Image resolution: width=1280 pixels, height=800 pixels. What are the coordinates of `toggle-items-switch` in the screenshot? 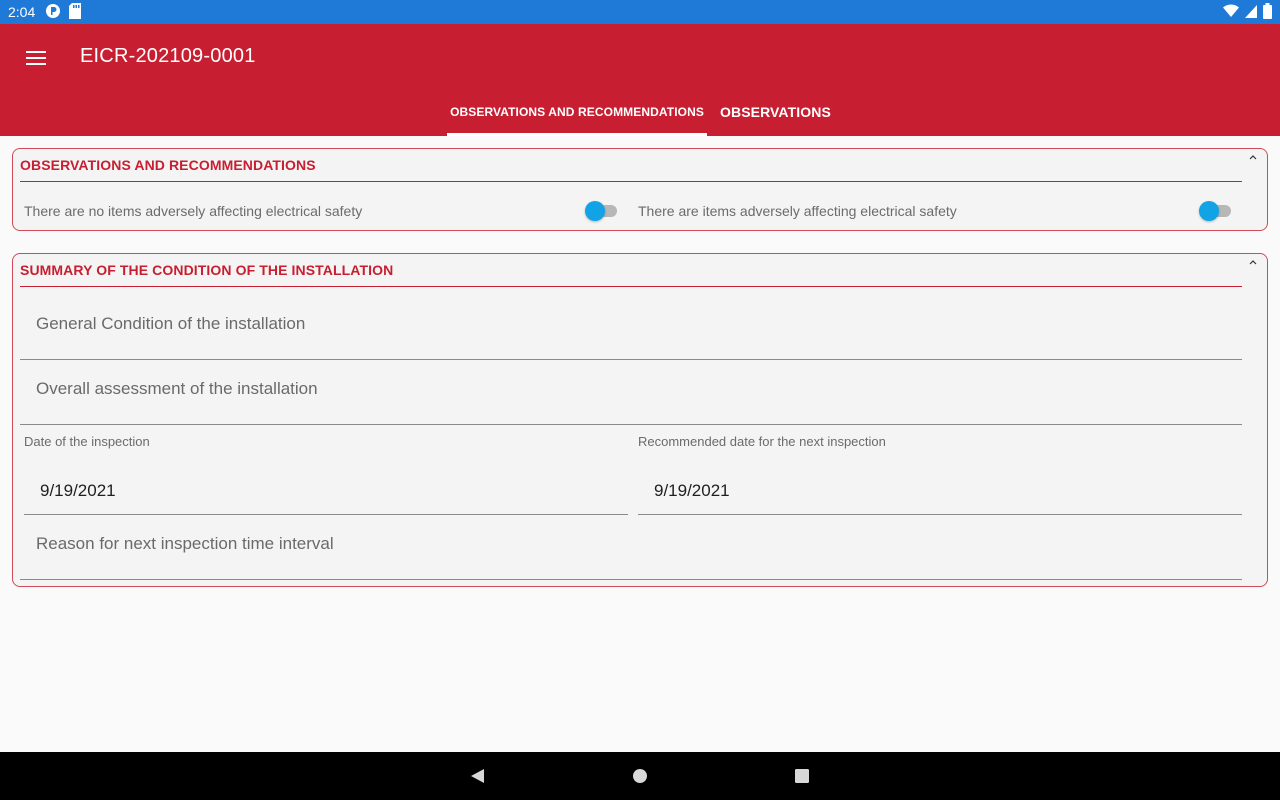 It's located at (1216, 211).